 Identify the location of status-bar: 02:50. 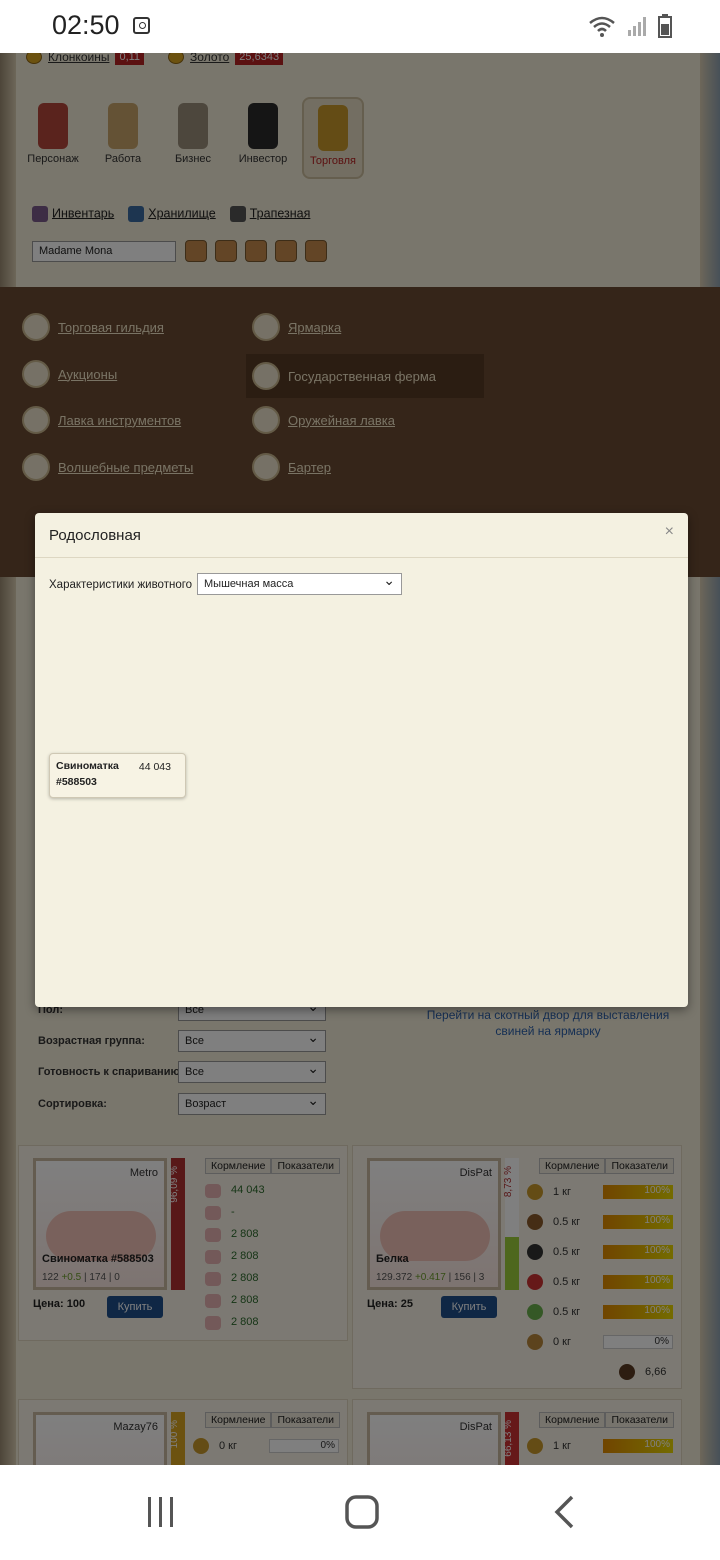
(360, 26).